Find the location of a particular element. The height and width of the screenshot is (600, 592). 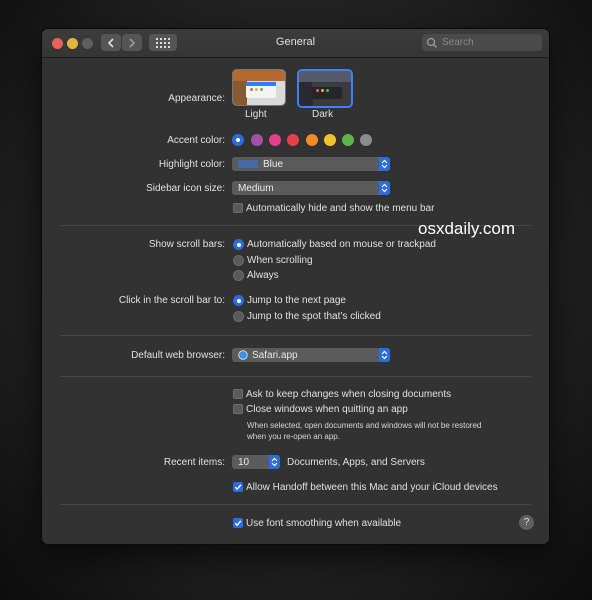

accent-swatch-green is located at coordinates (348, 140).